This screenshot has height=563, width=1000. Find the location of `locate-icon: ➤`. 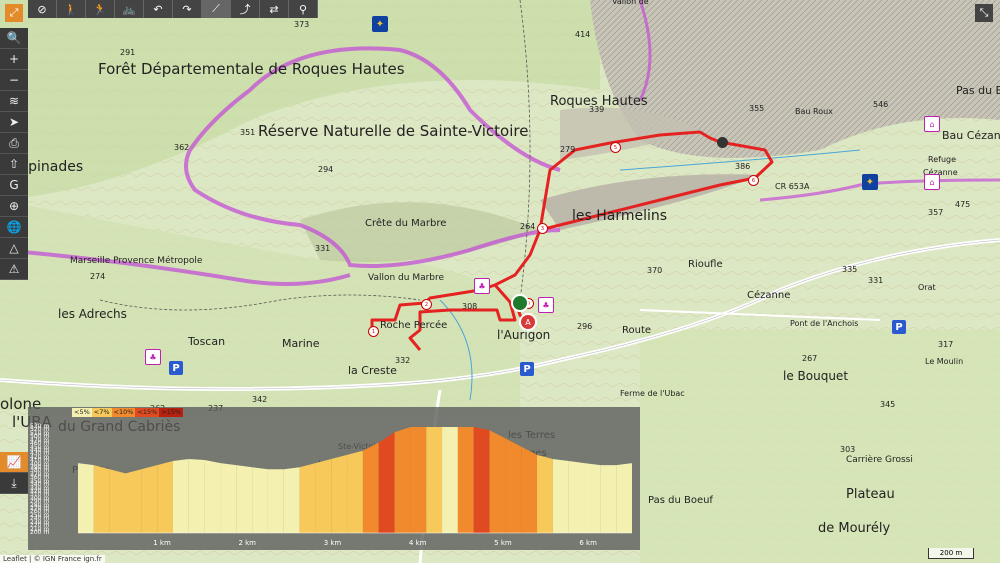

locate-icon: ➤ is located at coordinates (14, 122).